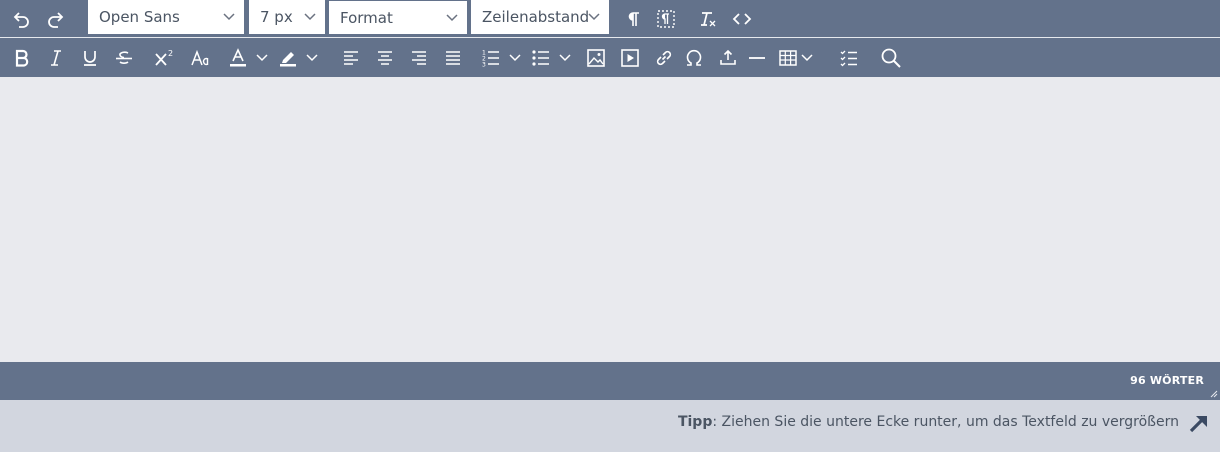 The width and height of the screenshot is (1220, 452). I want to click on font-case-icon, so click(200, 57).